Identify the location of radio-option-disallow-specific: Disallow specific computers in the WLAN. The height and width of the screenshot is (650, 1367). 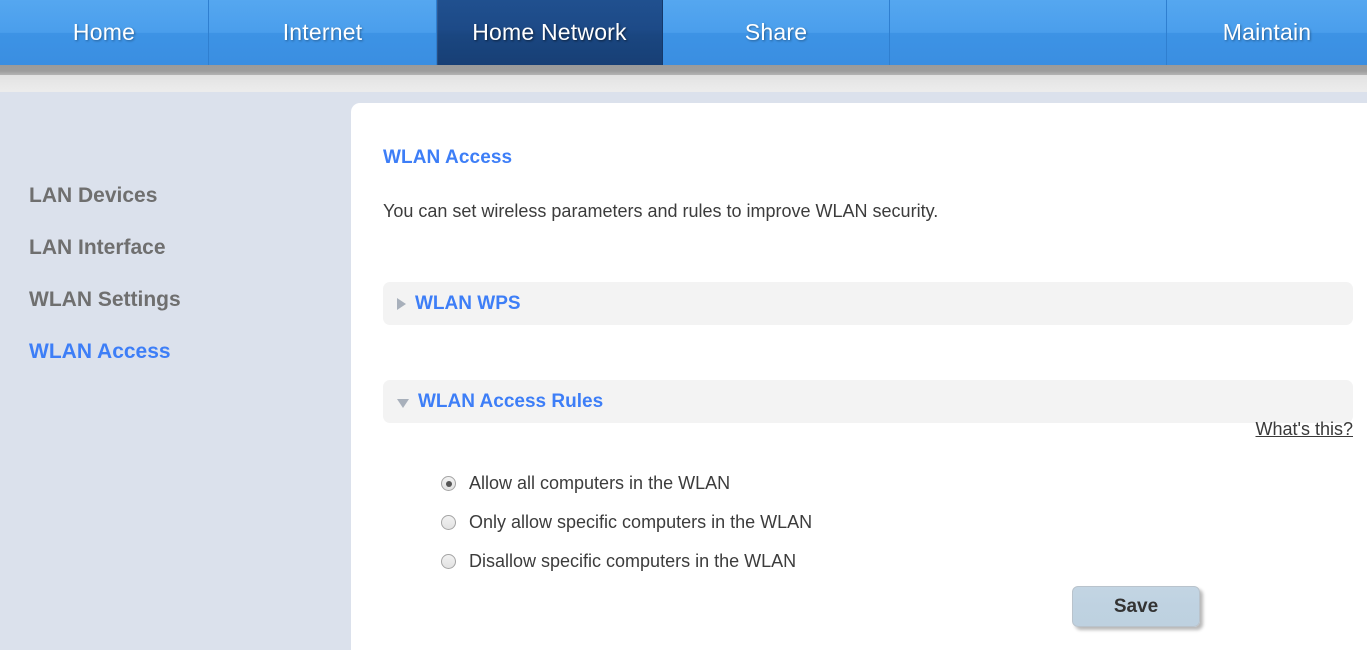
(626, 561).